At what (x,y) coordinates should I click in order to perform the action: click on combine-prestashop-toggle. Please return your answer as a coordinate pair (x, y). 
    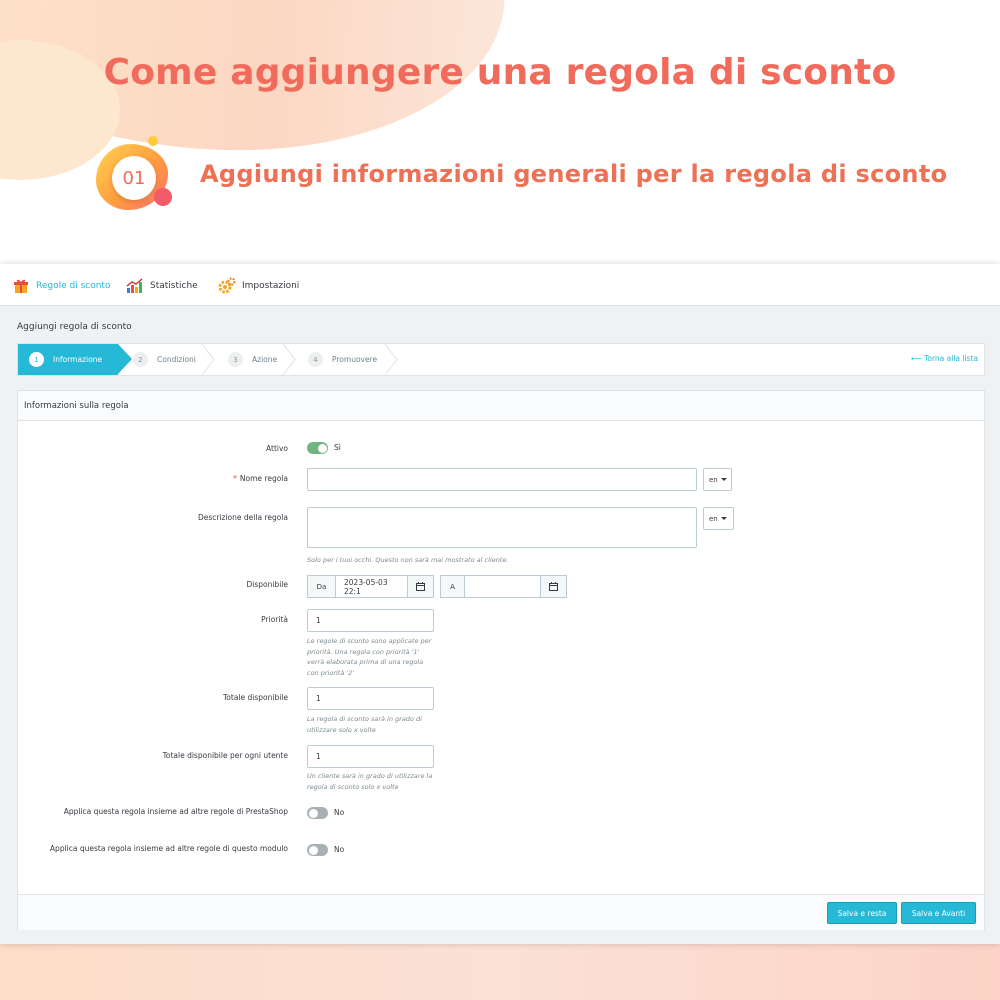
    Looking at the image, I should click on (317, 813).